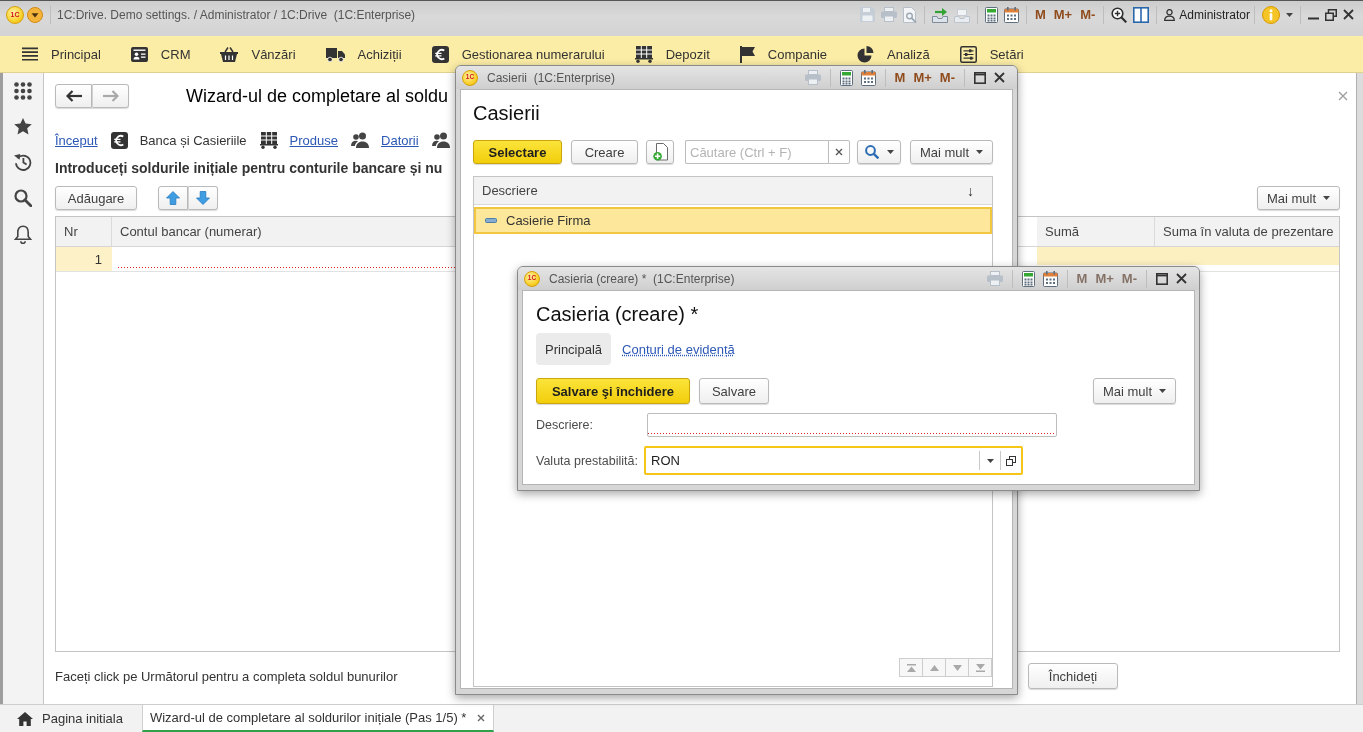 Image resolution: width=1363 pixels, height=732 pixels. I want to click on arrow-down-icon, so click(203, 198).